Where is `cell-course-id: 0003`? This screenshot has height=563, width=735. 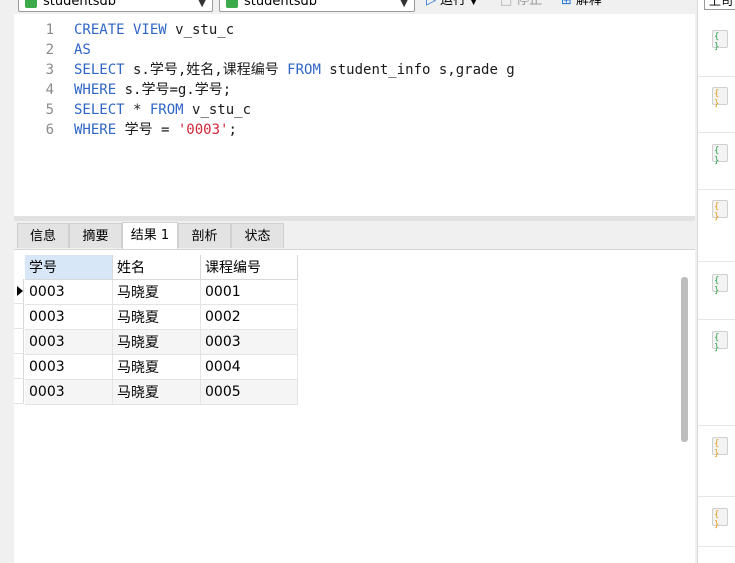 cell-course-id: 0003 is located at coordinates (249, 342).